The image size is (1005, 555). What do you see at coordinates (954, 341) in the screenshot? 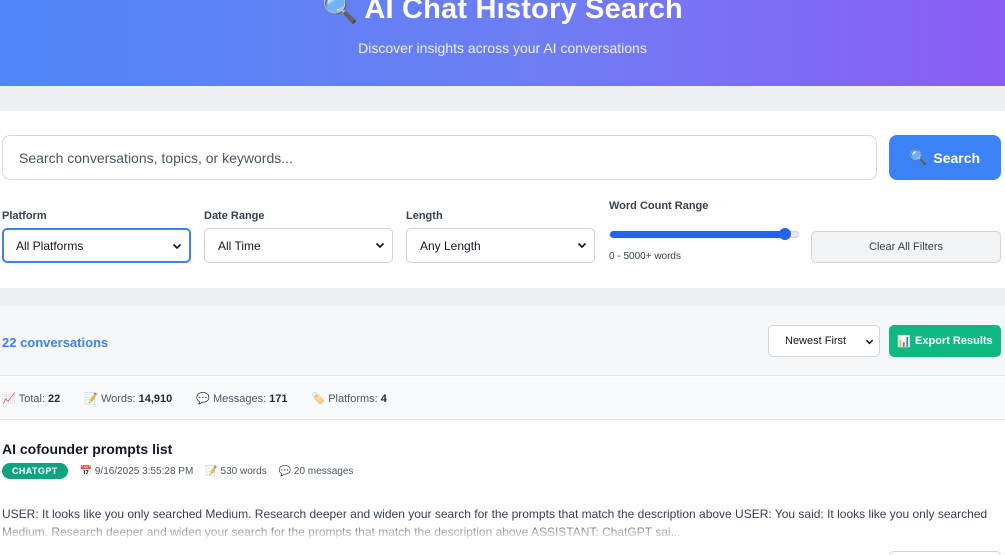
I see `export-results-label: Export Results` at bounding box center [954, 341].